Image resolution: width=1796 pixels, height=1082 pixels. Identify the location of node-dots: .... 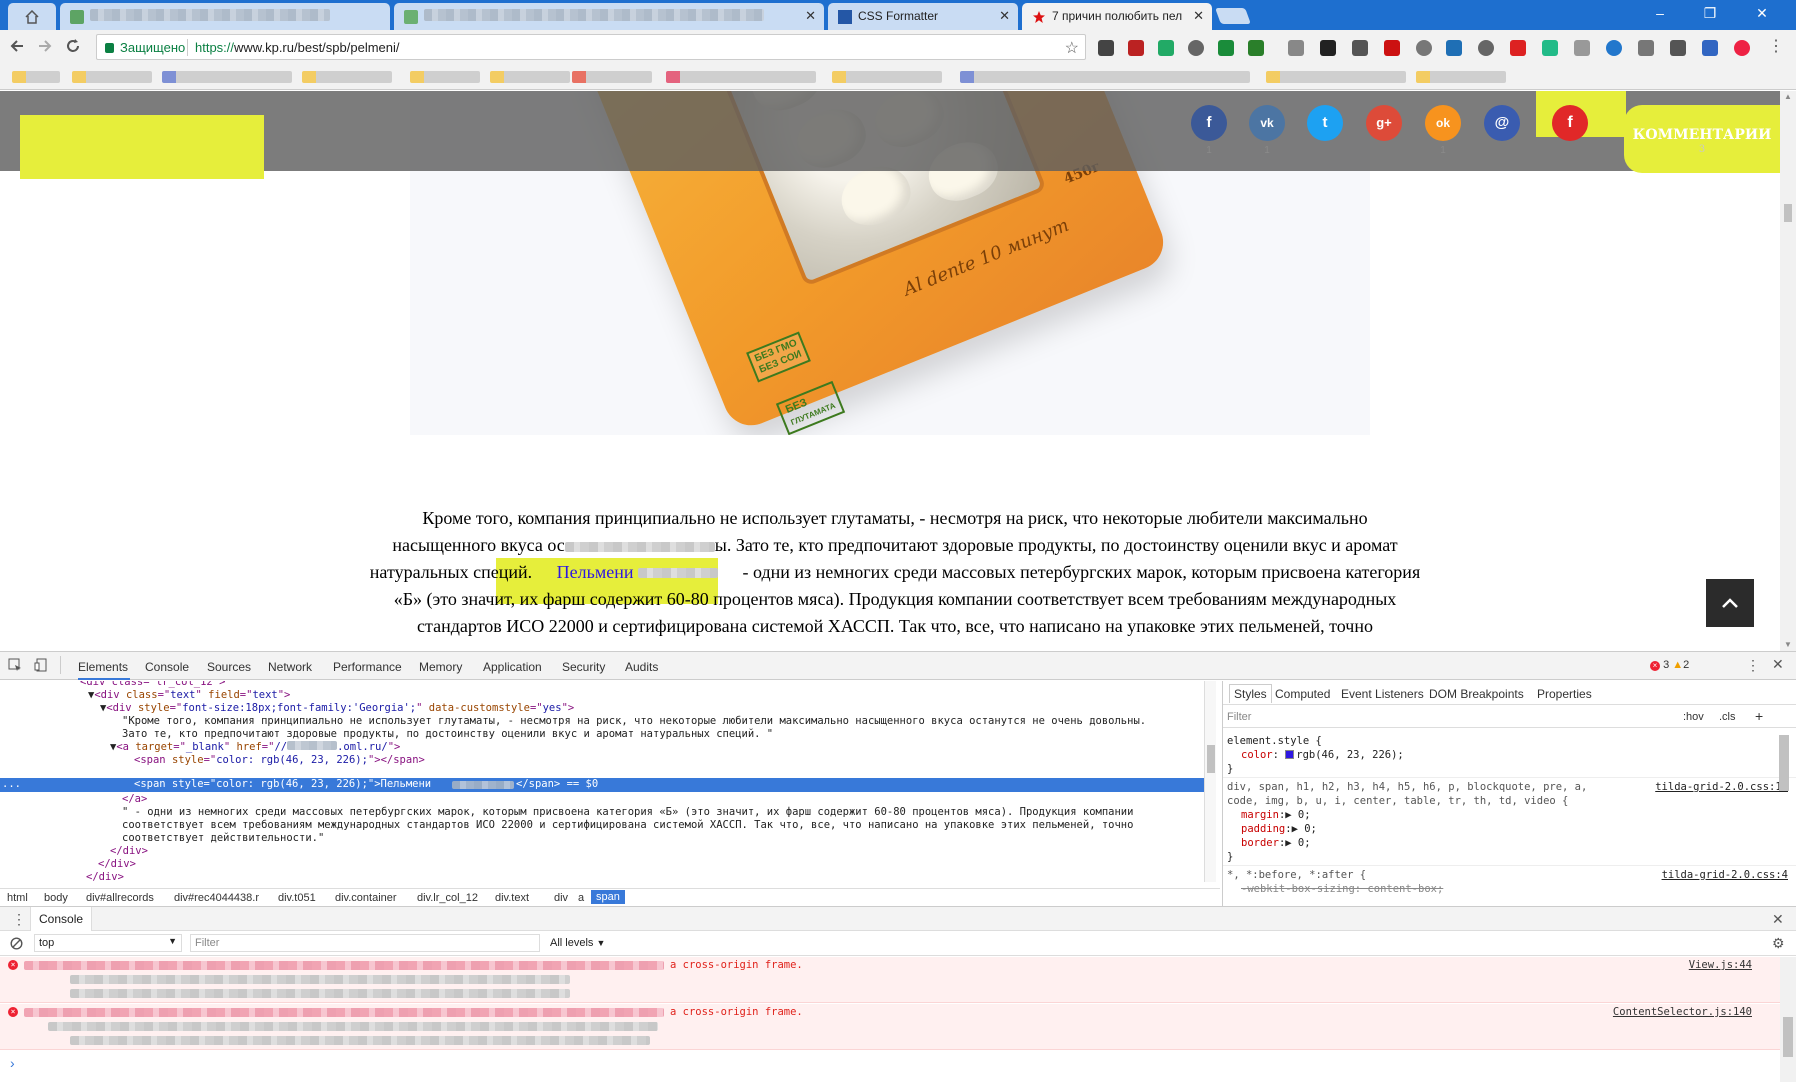
(11, 784).